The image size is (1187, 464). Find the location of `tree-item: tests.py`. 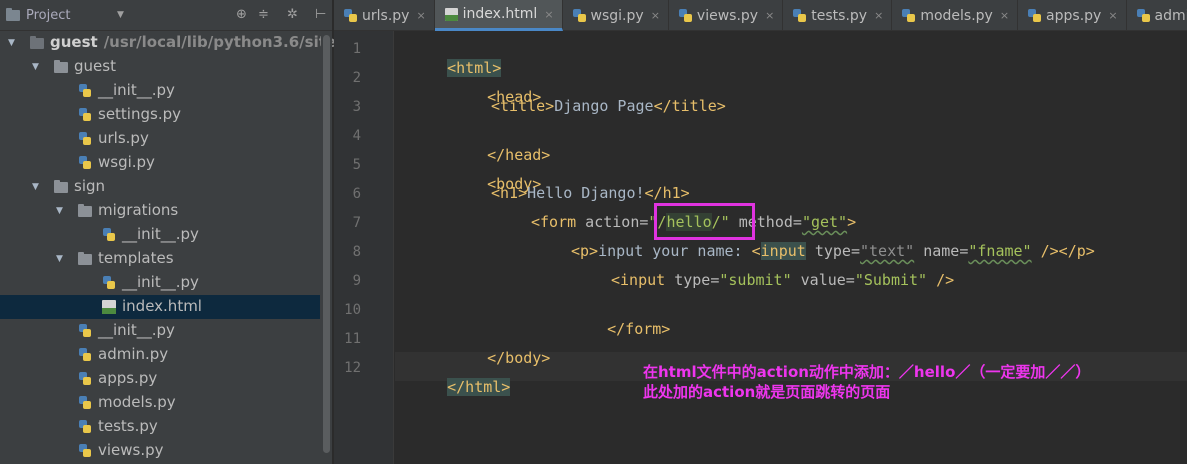

tree-item: tests.py is located at coordinates (160, 427).